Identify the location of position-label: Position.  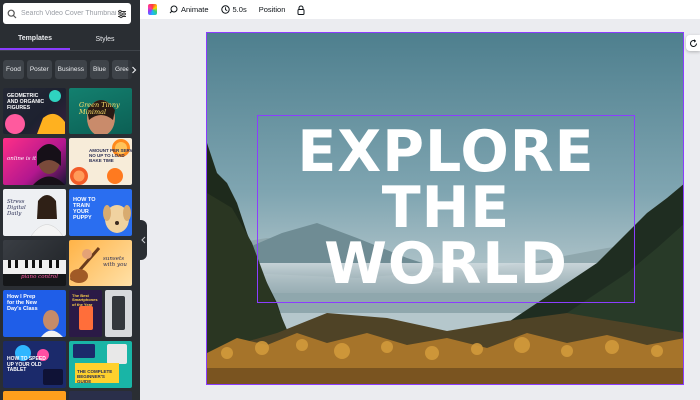
(272, 9).